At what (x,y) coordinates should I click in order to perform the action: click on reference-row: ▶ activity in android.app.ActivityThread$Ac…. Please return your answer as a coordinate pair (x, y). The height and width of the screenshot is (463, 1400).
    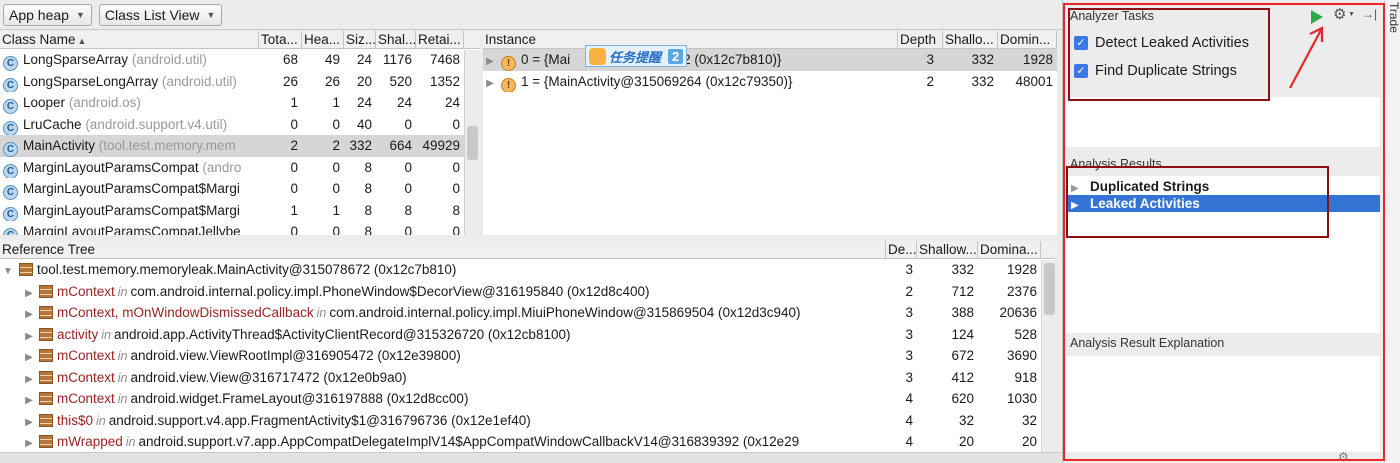
    Looking at the image, I should click on (520, 335).